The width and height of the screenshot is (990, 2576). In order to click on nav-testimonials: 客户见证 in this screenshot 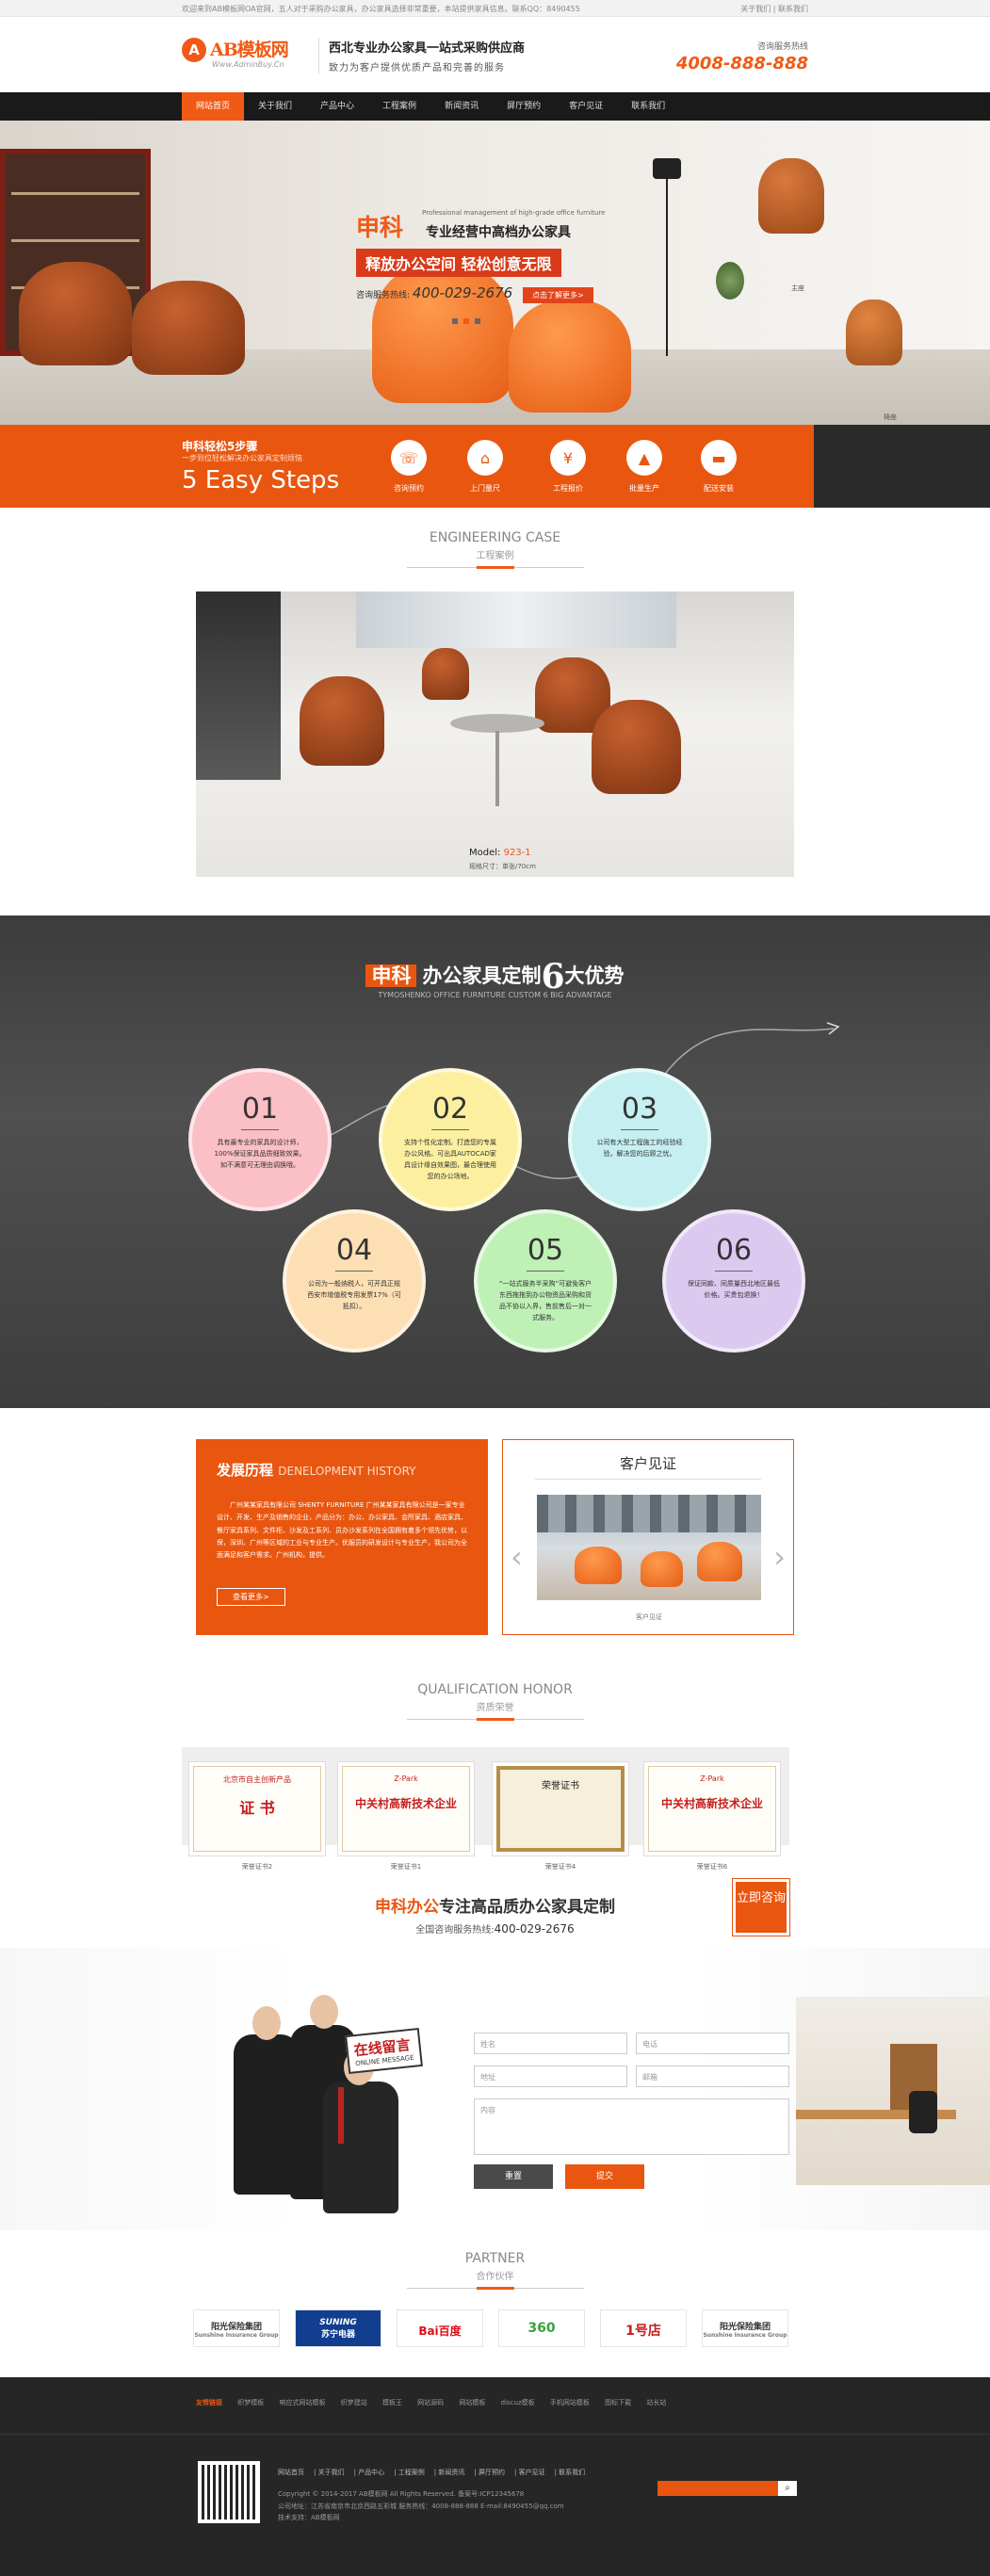, I will do `click(586, 106)`.